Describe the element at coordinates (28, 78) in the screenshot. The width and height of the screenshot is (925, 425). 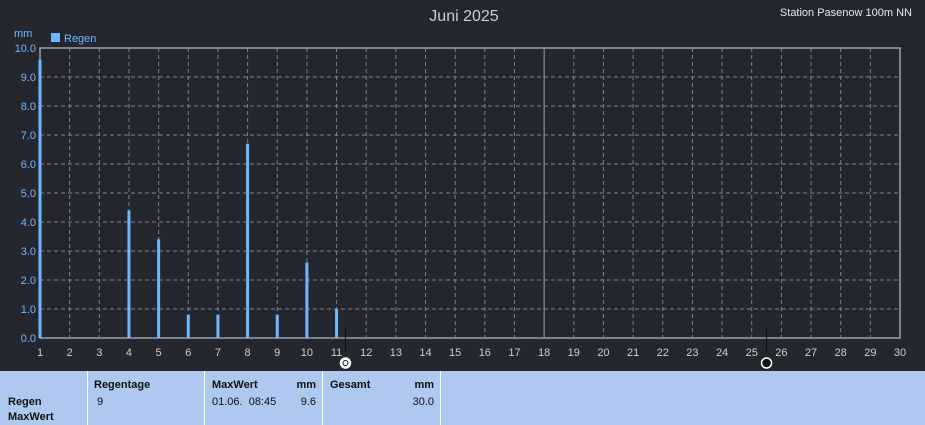
I see `y-tick-label: 9.0` at that location.